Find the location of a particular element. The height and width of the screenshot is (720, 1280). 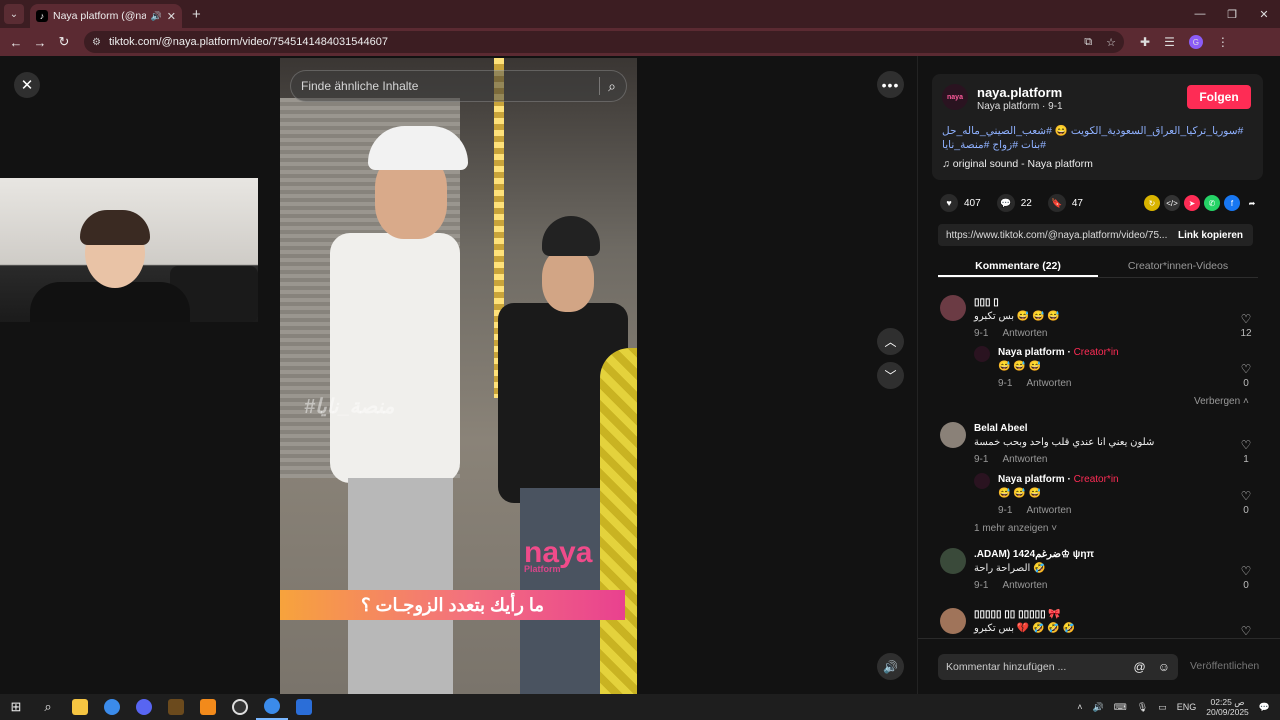

chrome-active-icon is located at coordinates (272, 707).